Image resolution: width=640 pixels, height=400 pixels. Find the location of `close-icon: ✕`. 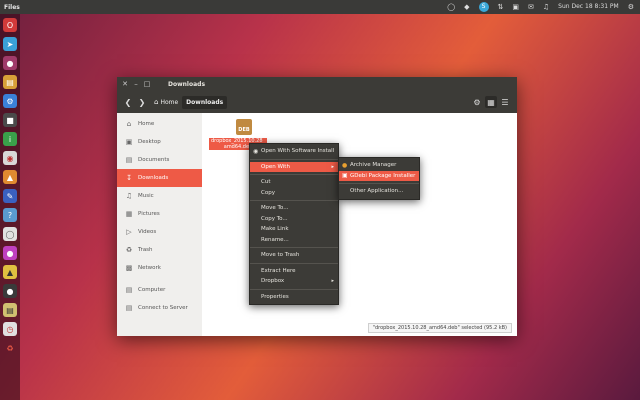

close-icon: ✕ is located at coordinates (125, 84).